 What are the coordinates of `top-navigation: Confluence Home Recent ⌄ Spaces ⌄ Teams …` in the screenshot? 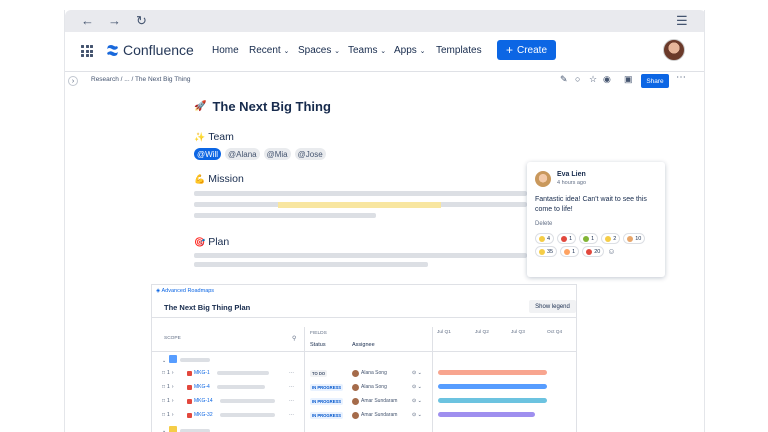 It's located at (384, 52).